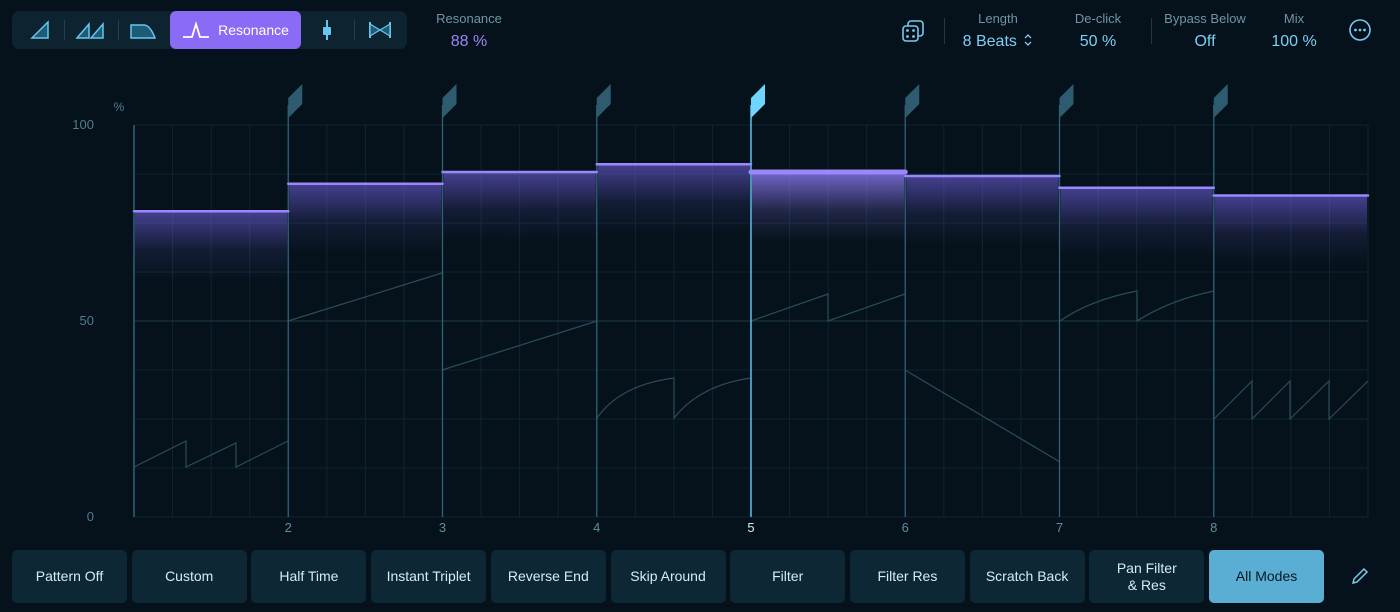  I want to click on preset-label: Custom, so click(189, 576).